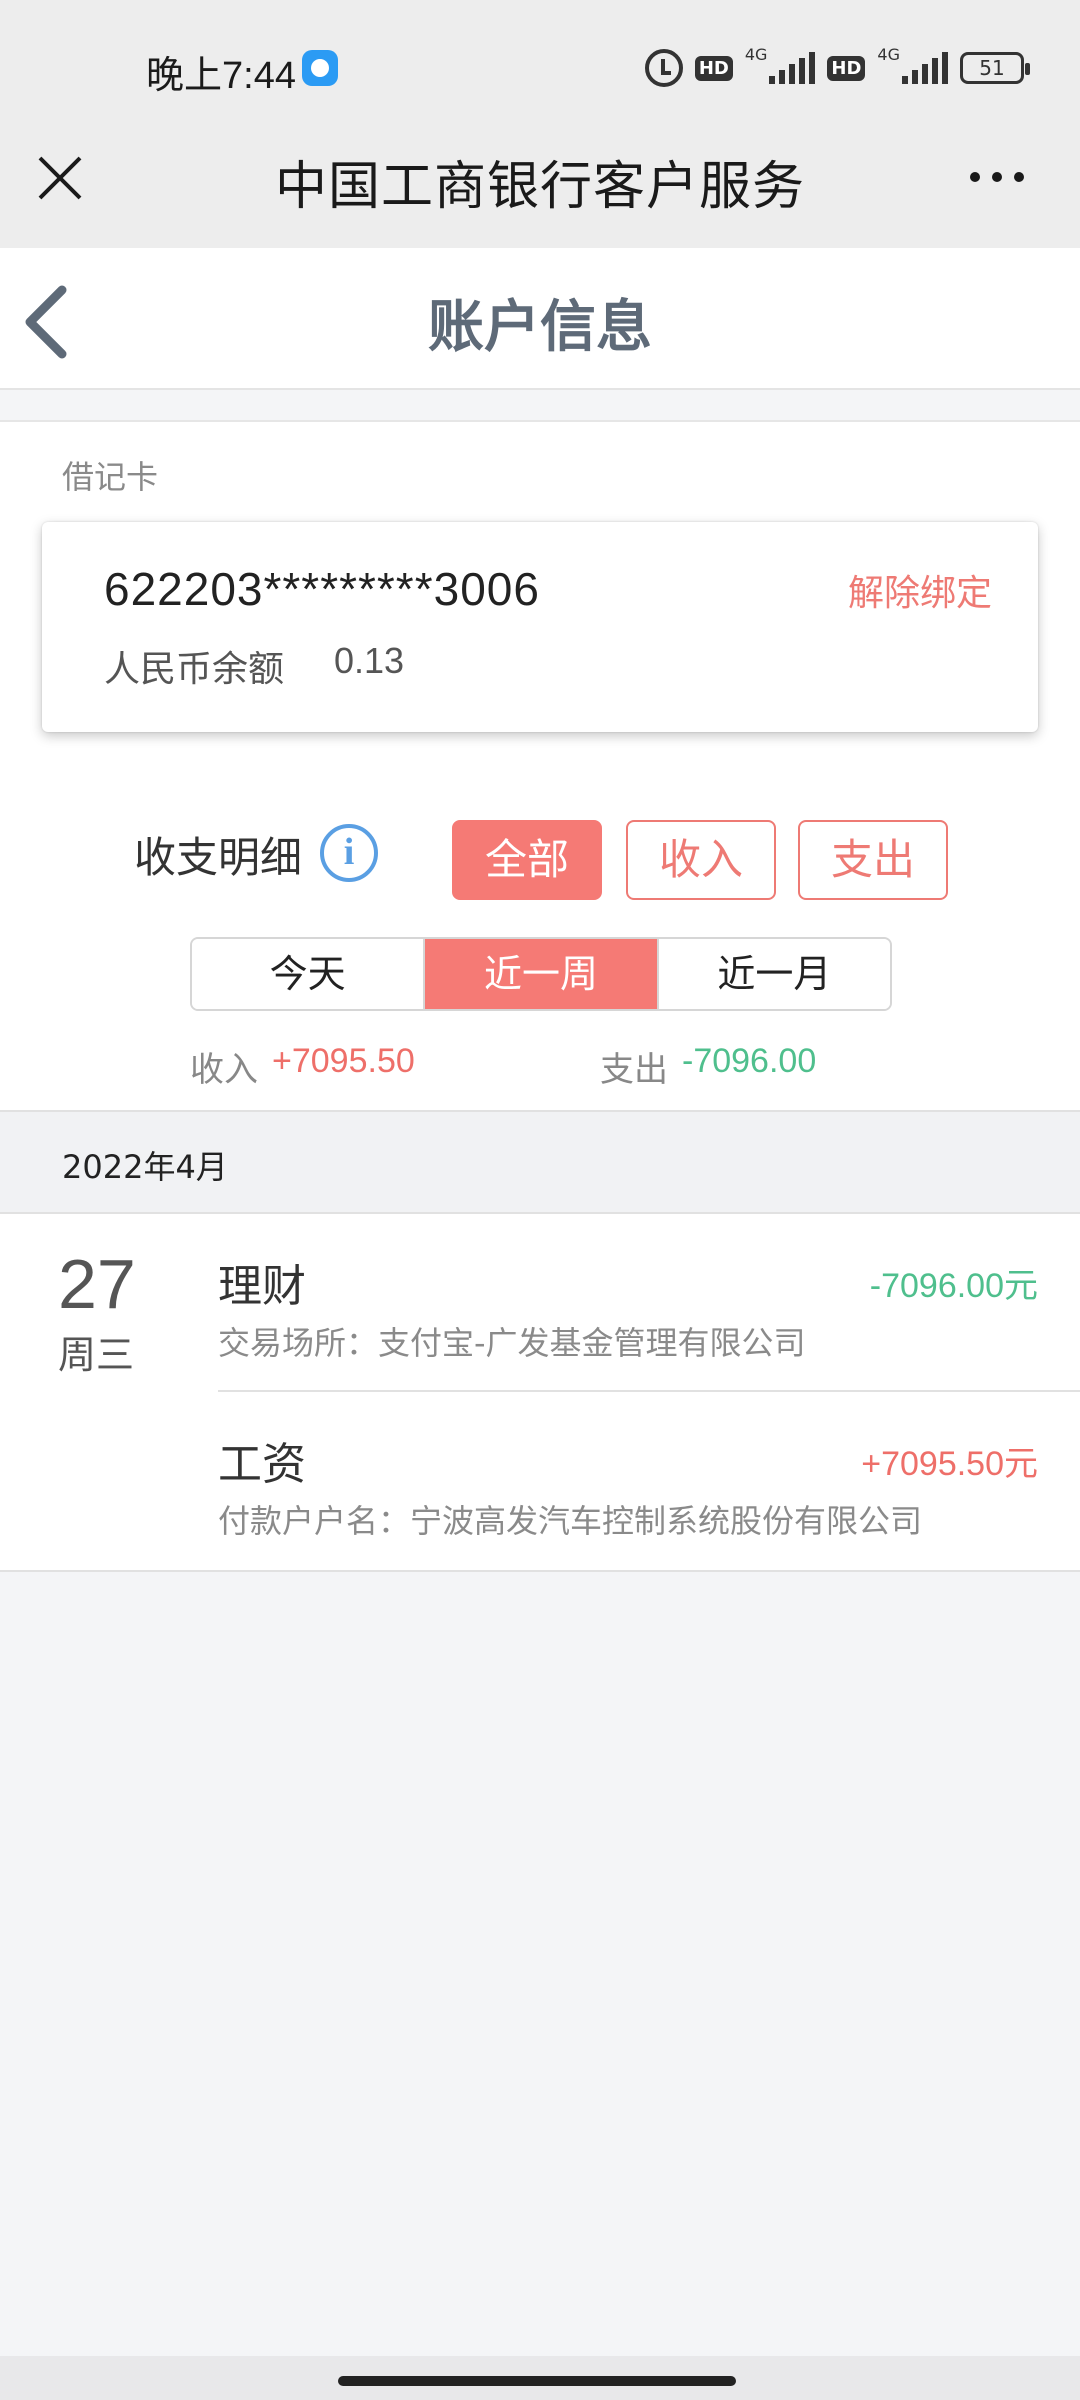  I want to click on month-label: 2022年4月, so click(145, 1167).